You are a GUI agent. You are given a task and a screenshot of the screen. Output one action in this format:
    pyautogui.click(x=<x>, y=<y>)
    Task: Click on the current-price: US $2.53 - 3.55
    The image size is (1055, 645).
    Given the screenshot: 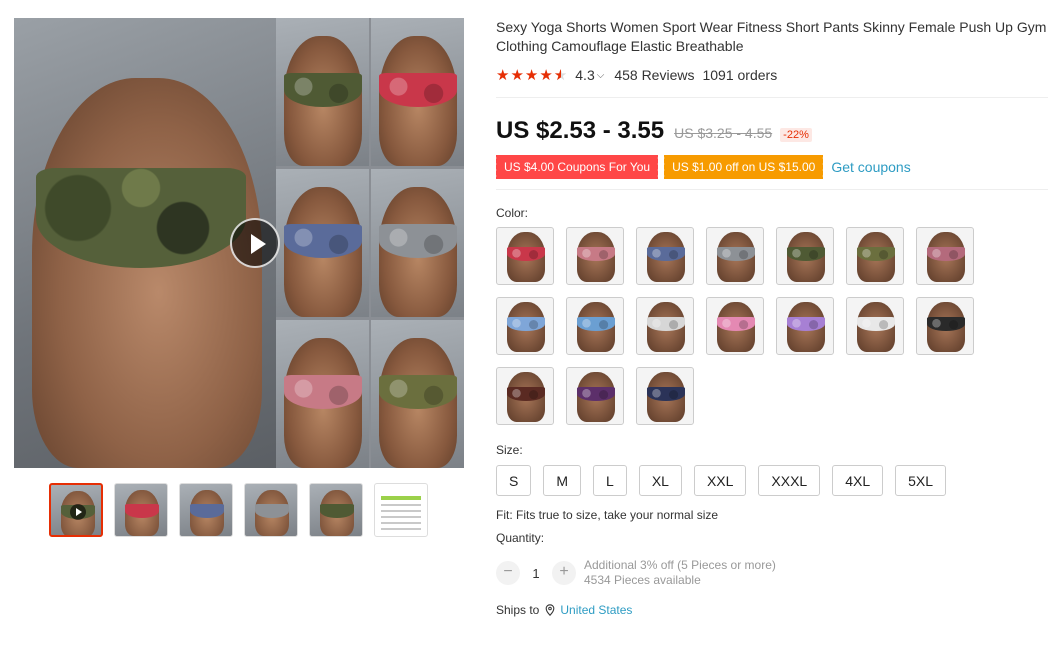 What is the action you would take?
    pyautogui.click(x=580, y=130)
    